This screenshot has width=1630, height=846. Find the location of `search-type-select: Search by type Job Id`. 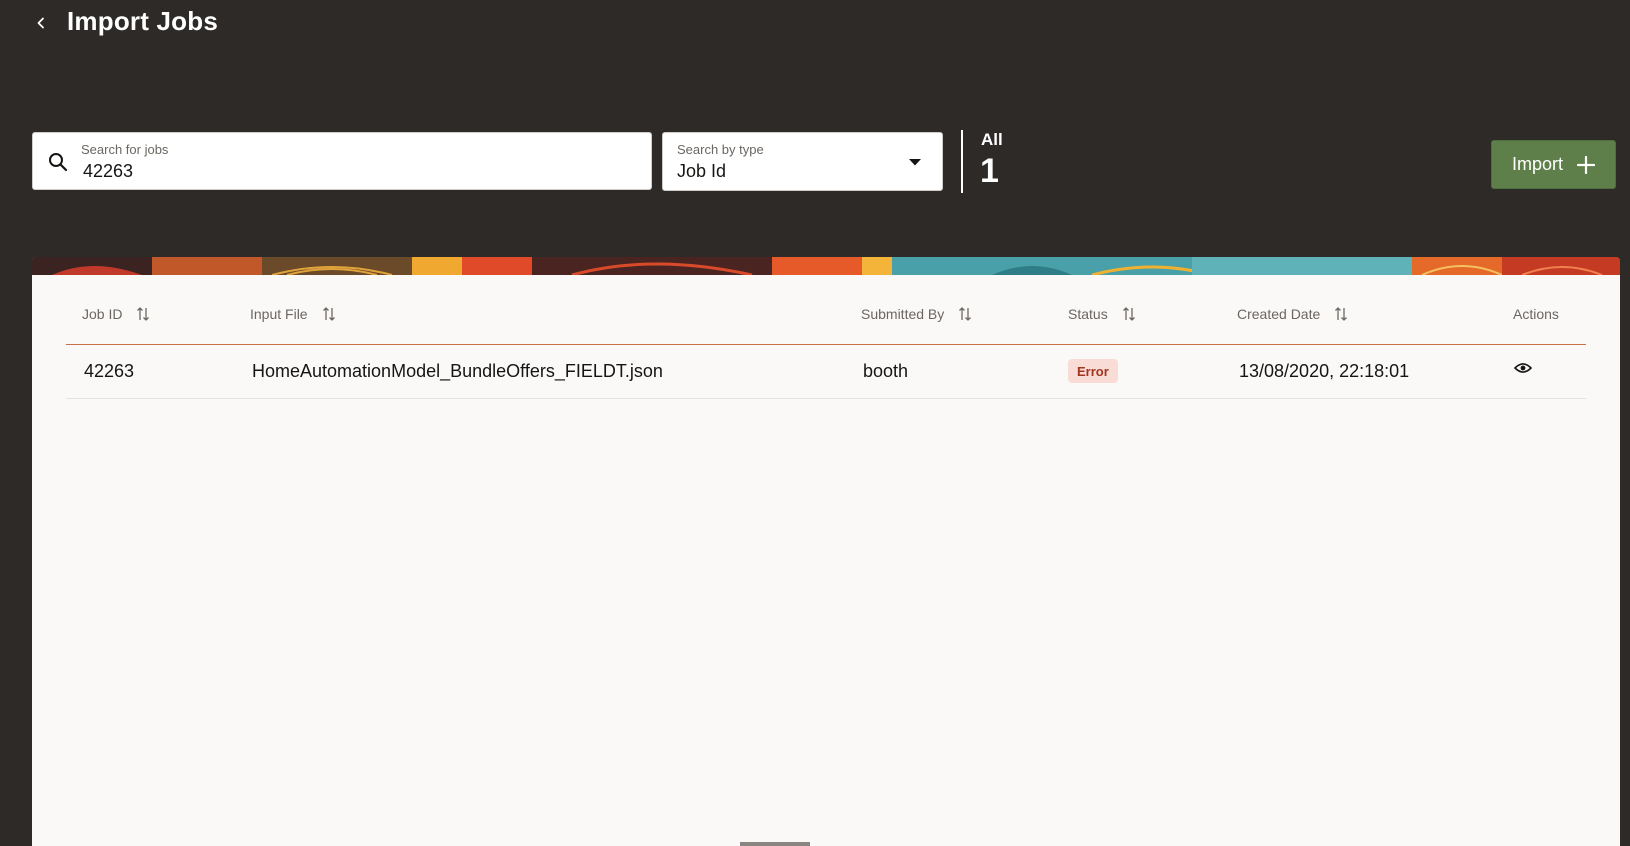

search-type-select: Search by type Job Id is located at coordinates (802, 161).